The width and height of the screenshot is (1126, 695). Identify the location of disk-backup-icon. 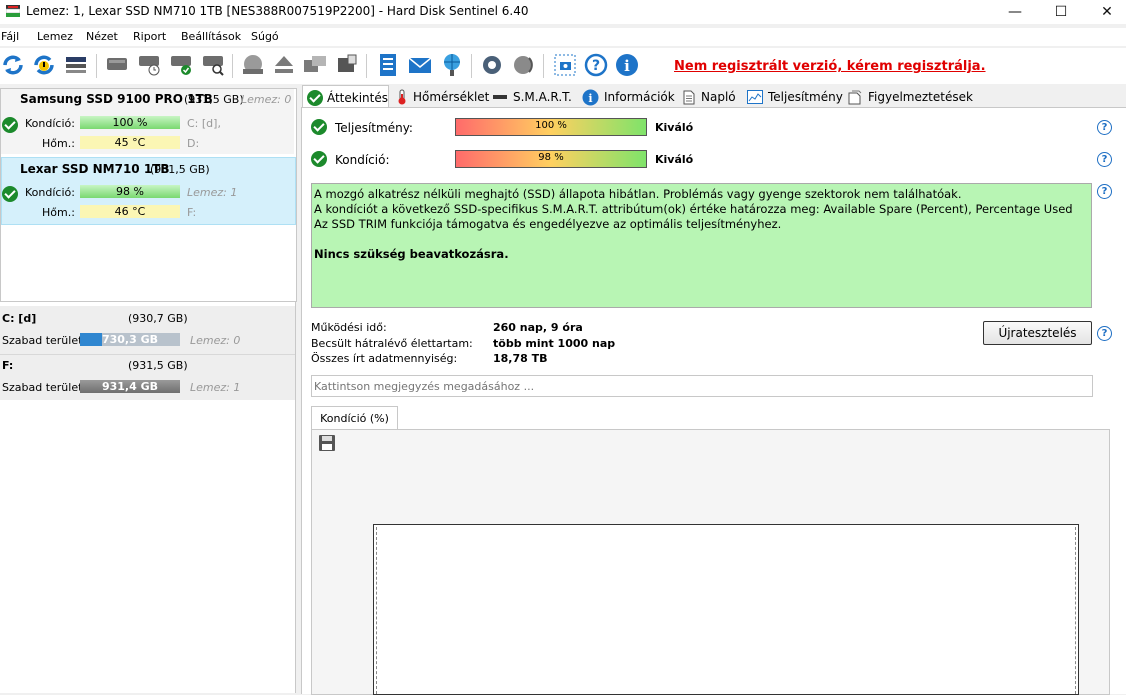
(347, 65).